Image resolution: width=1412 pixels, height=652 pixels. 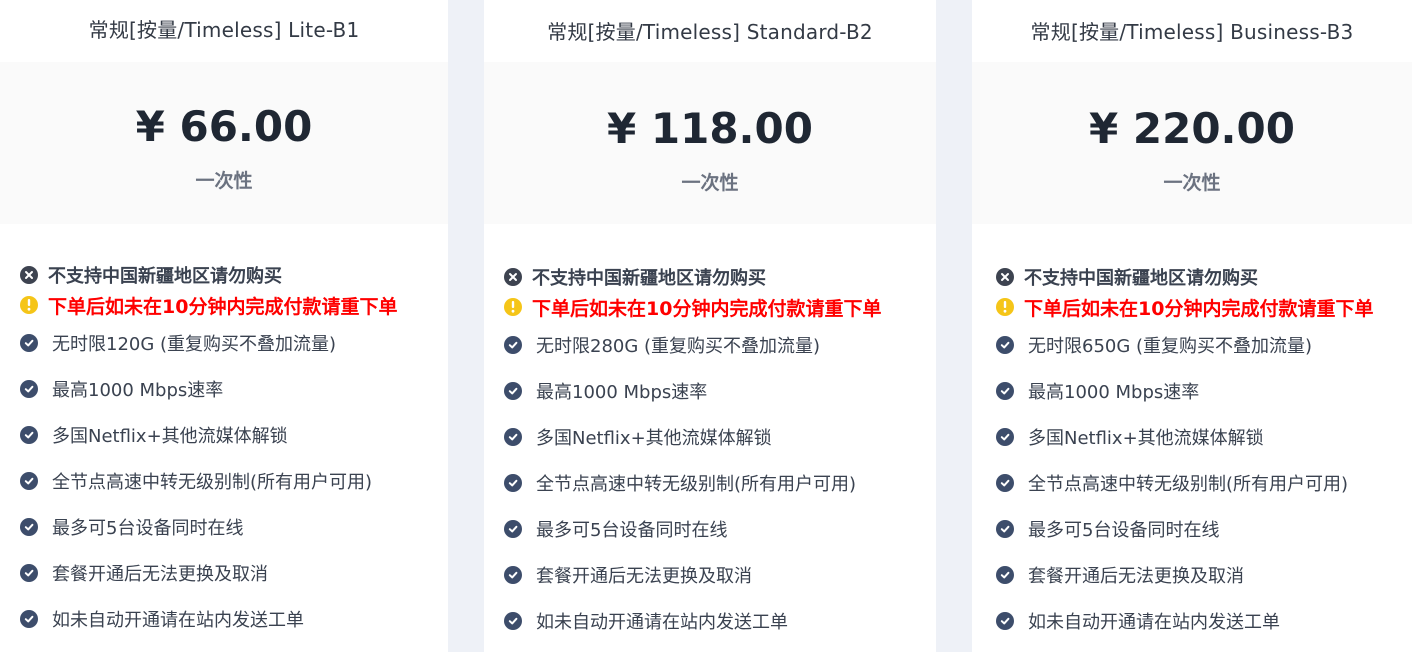 What do you see at coordinates (1192, 32) in the screenshot?
I see `plan-title: 常规[按量/Timeless] Business-B3` at bounding box center [1192, 32].